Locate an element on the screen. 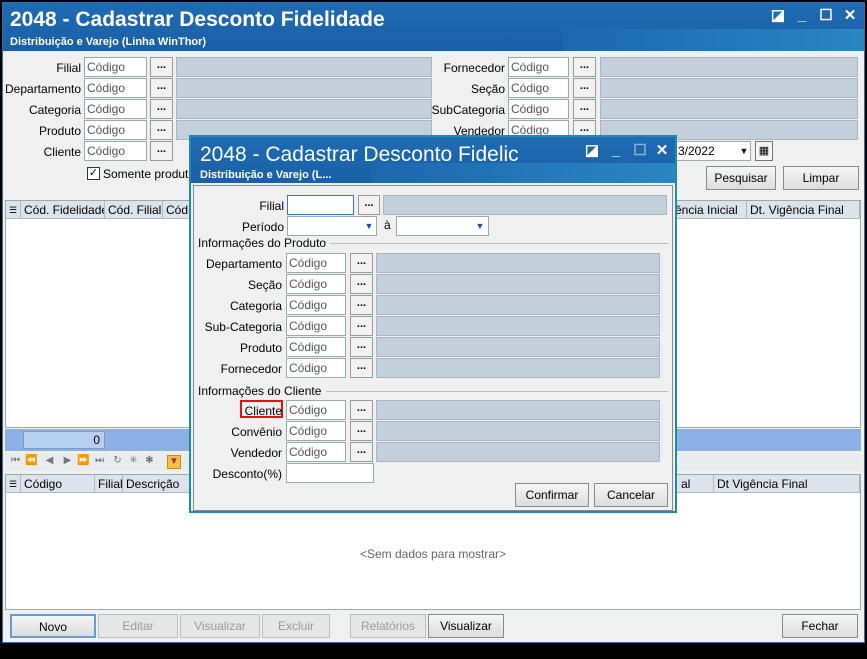 Image resolution: width=867 pixels, height=659 pixels. dialog-cliente-label: Cliente is located at coordinates (263, 411).